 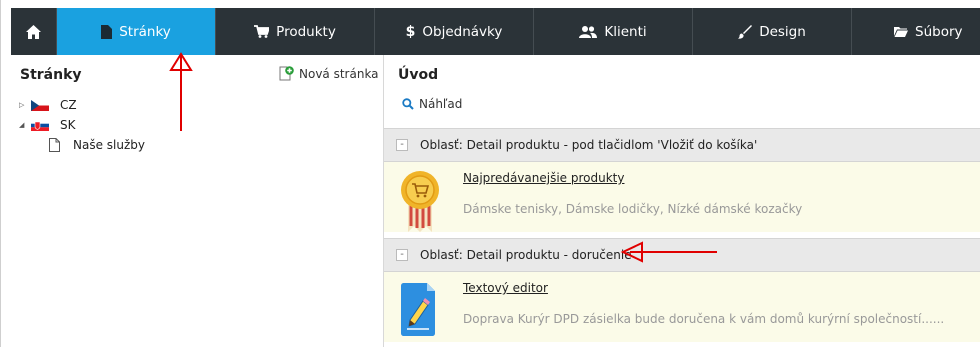 I want to click on new-page-label: Nová stránka, so click(x=339, y=73).